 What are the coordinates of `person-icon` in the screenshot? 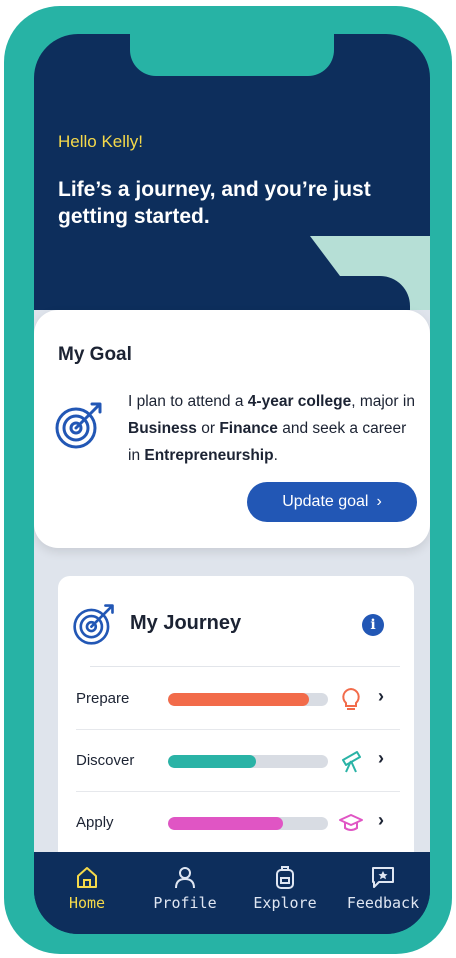 It's located at (185, 878).